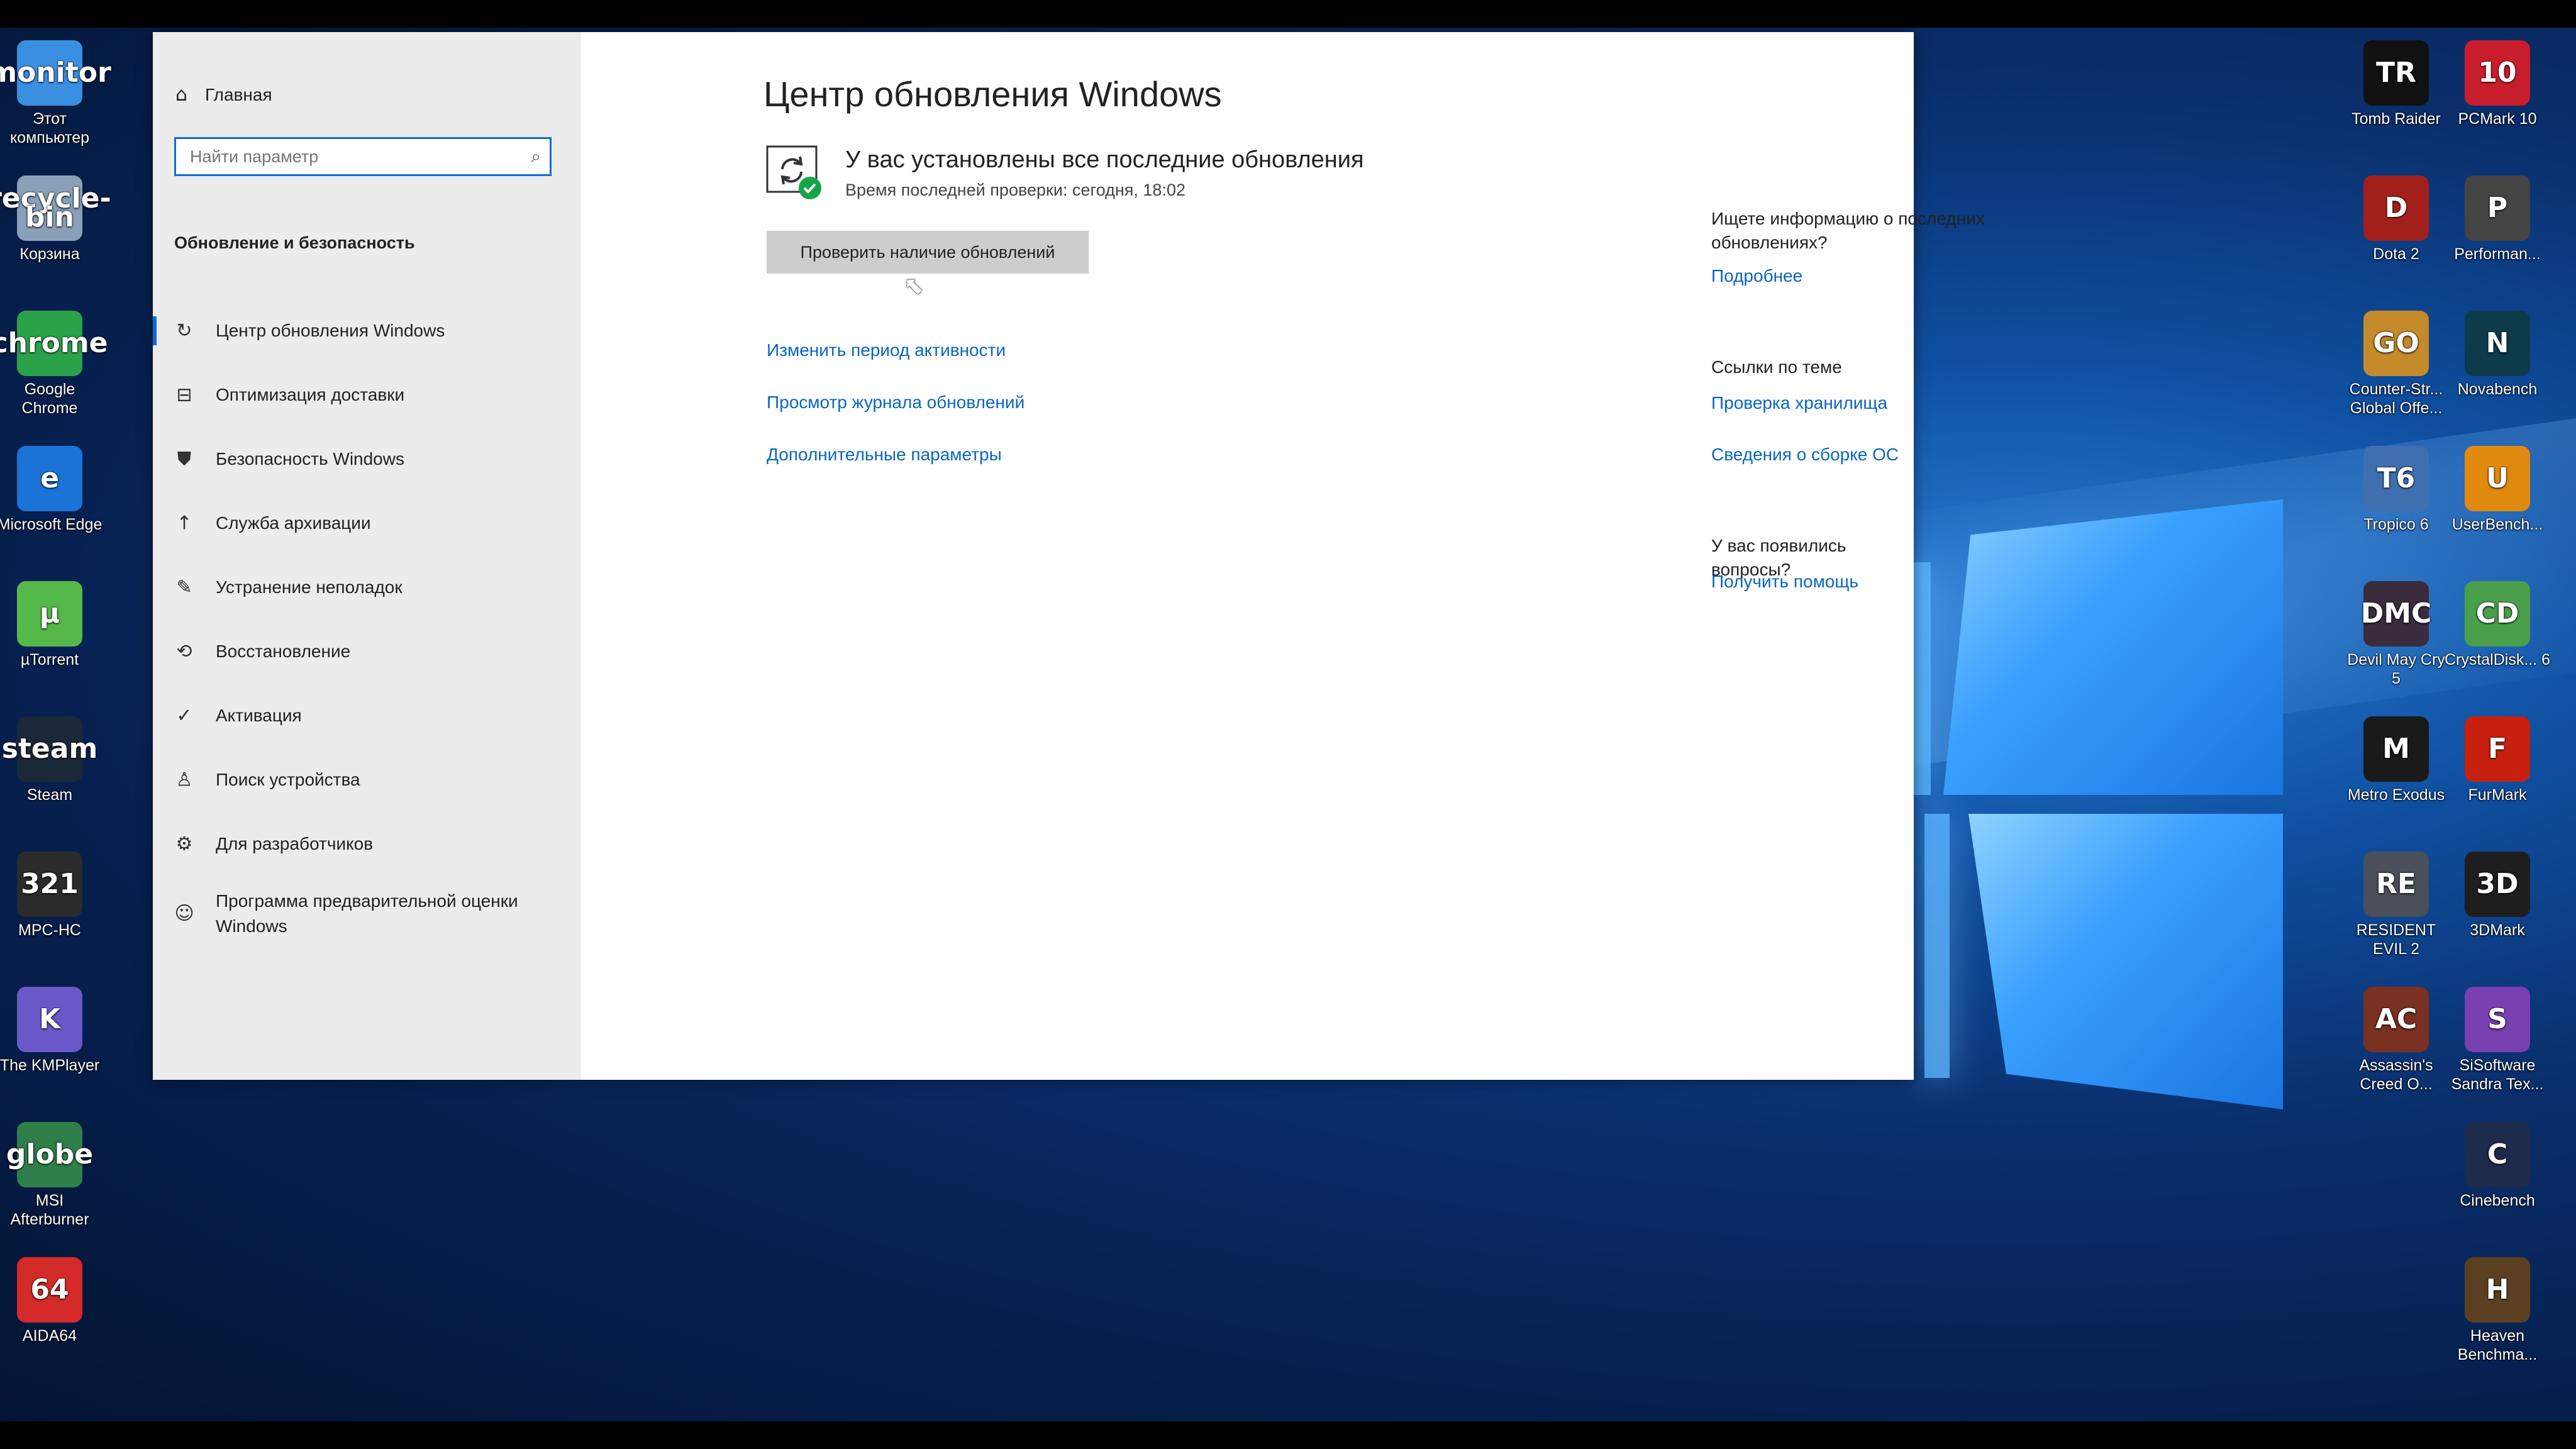 This screenshot has width=2576, height=1449. What do you see at coordinates (223, 95) in the screenshot?
I see `home-link: ⌂ Главная` at bounding box center [223, 95].